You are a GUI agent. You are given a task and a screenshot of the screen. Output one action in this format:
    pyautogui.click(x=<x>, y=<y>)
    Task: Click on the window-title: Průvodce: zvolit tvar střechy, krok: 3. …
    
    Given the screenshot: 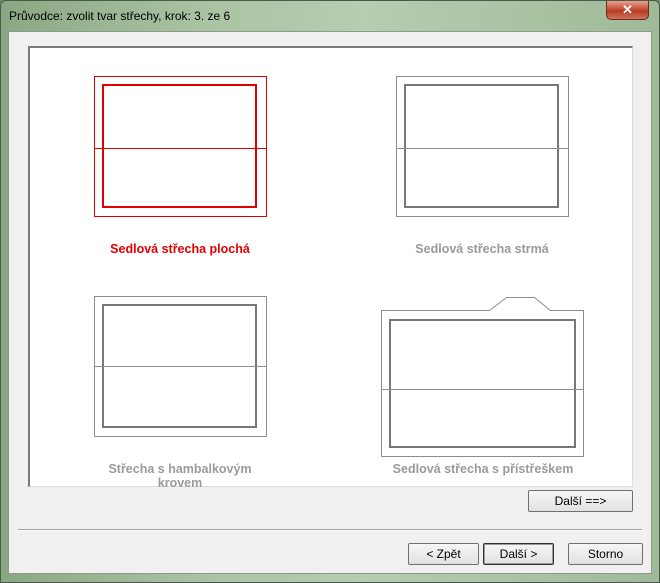 What is the action you would take?
    pyautogui.click(x=120, y=16)
    